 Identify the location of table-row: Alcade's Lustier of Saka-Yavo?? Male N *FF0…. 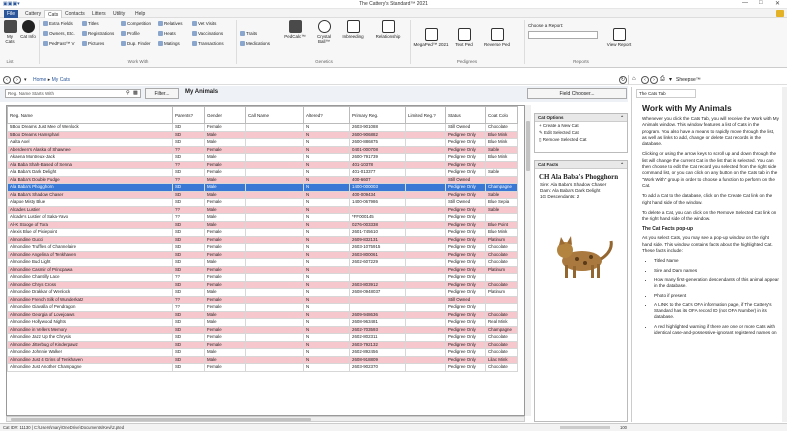
(262, 217).